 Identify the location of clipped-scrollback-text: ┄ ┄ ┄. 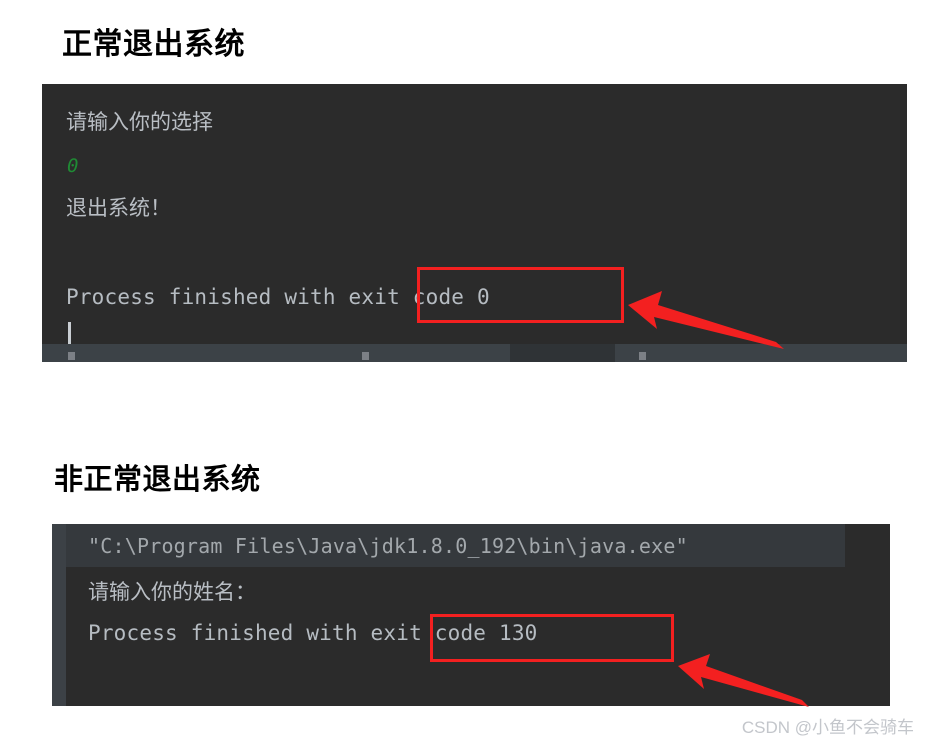
(687, 85).